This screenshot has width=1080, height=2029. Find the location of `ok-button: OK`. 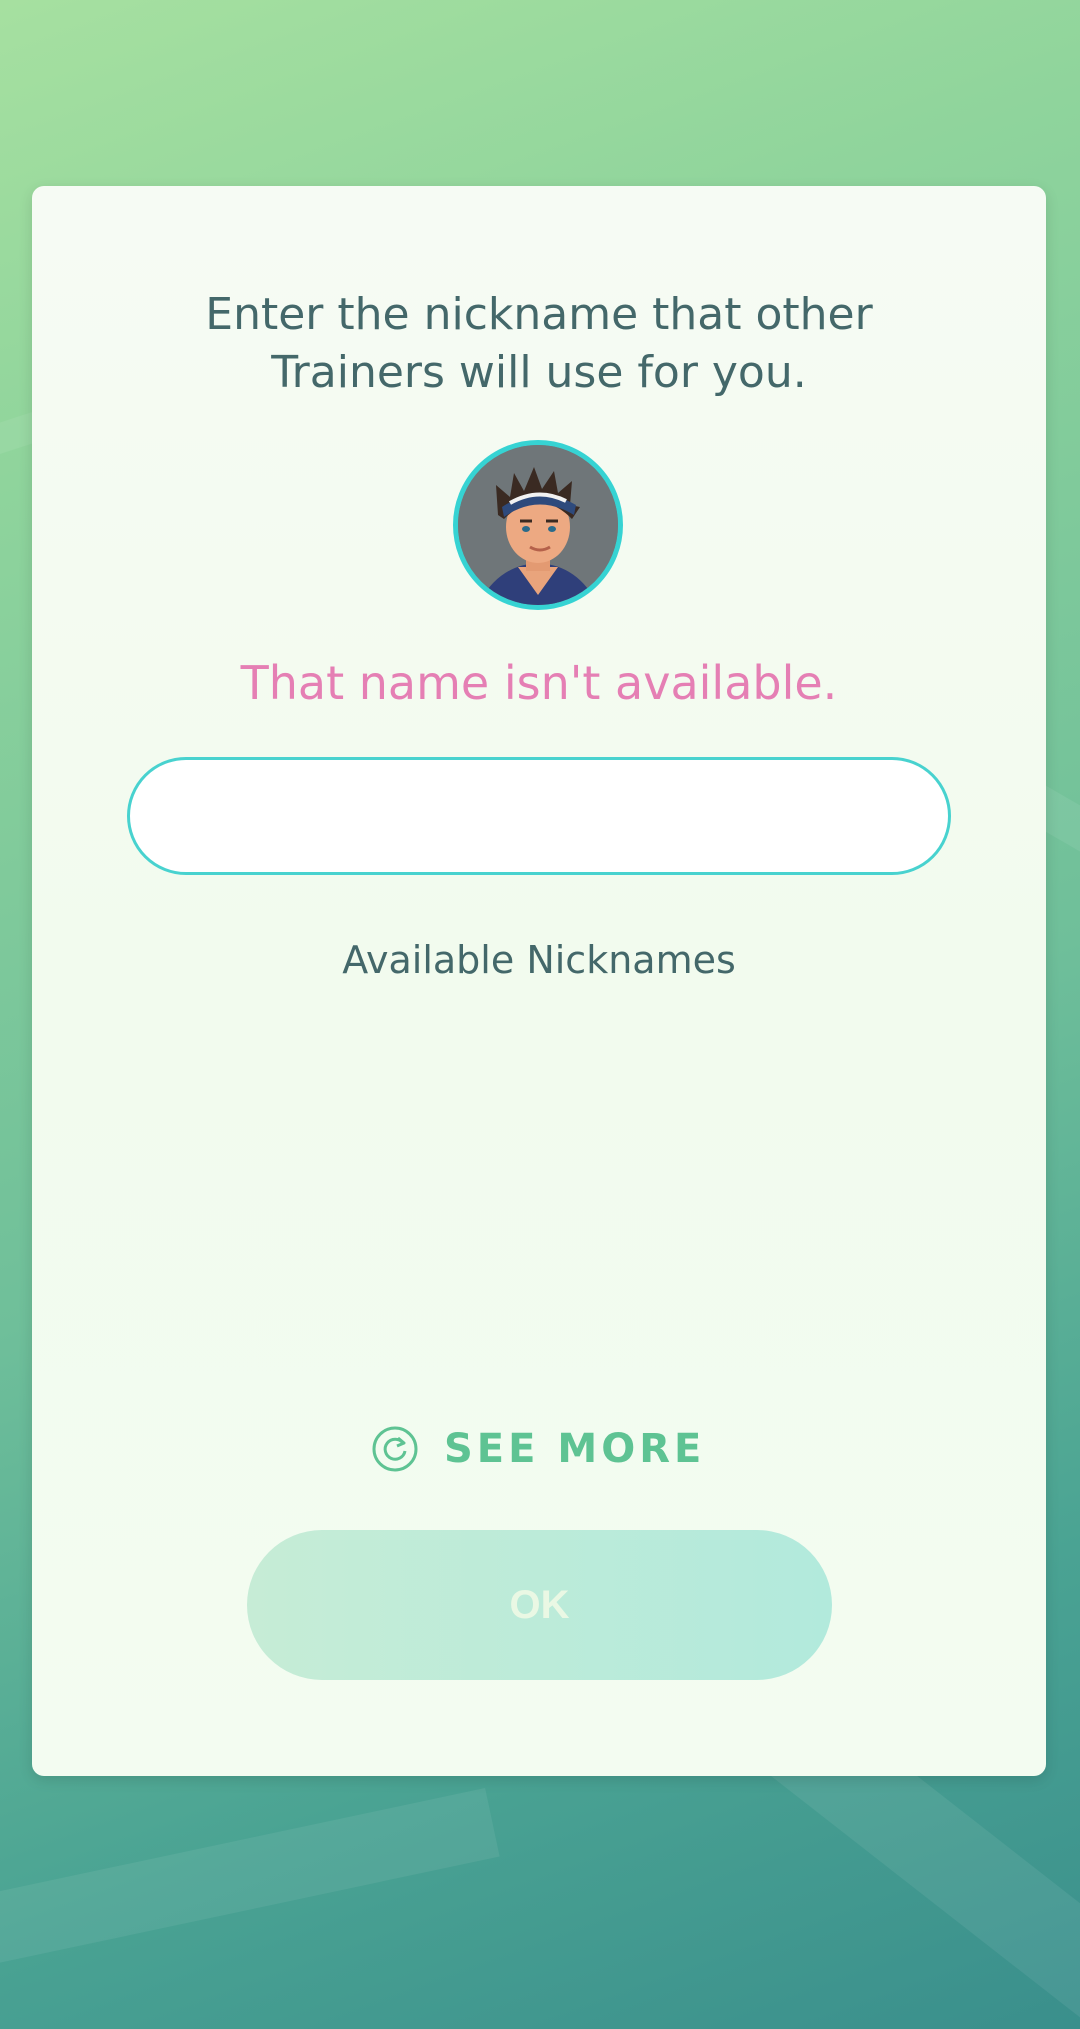

ok-button: OK is located at coordinates (539, 1605).